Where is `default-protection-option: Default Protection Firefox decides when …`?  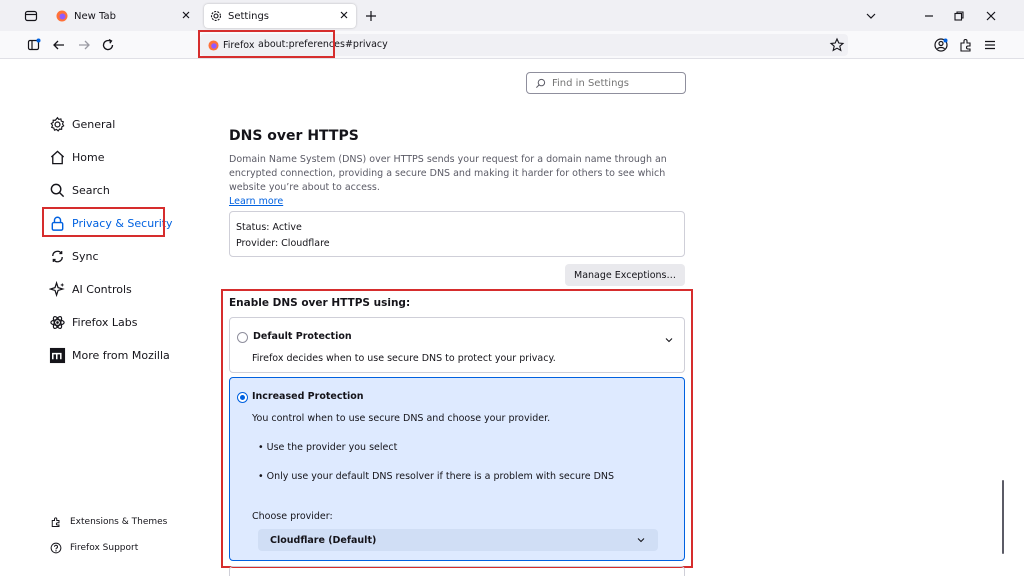
default-protection-option: Default Protection Firefox decides when … is located at coordinates (457, 345).